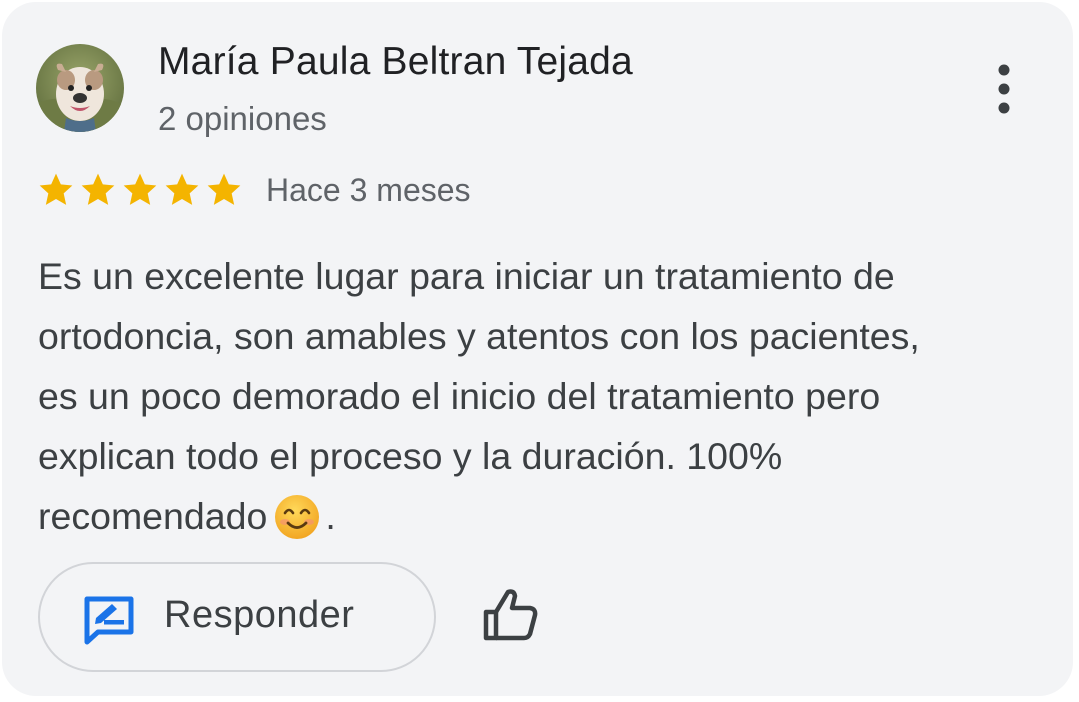  Describe the element at coordinates (368, 190) in the screenshot. I see `review-time: Hace 3 meses` at that location.